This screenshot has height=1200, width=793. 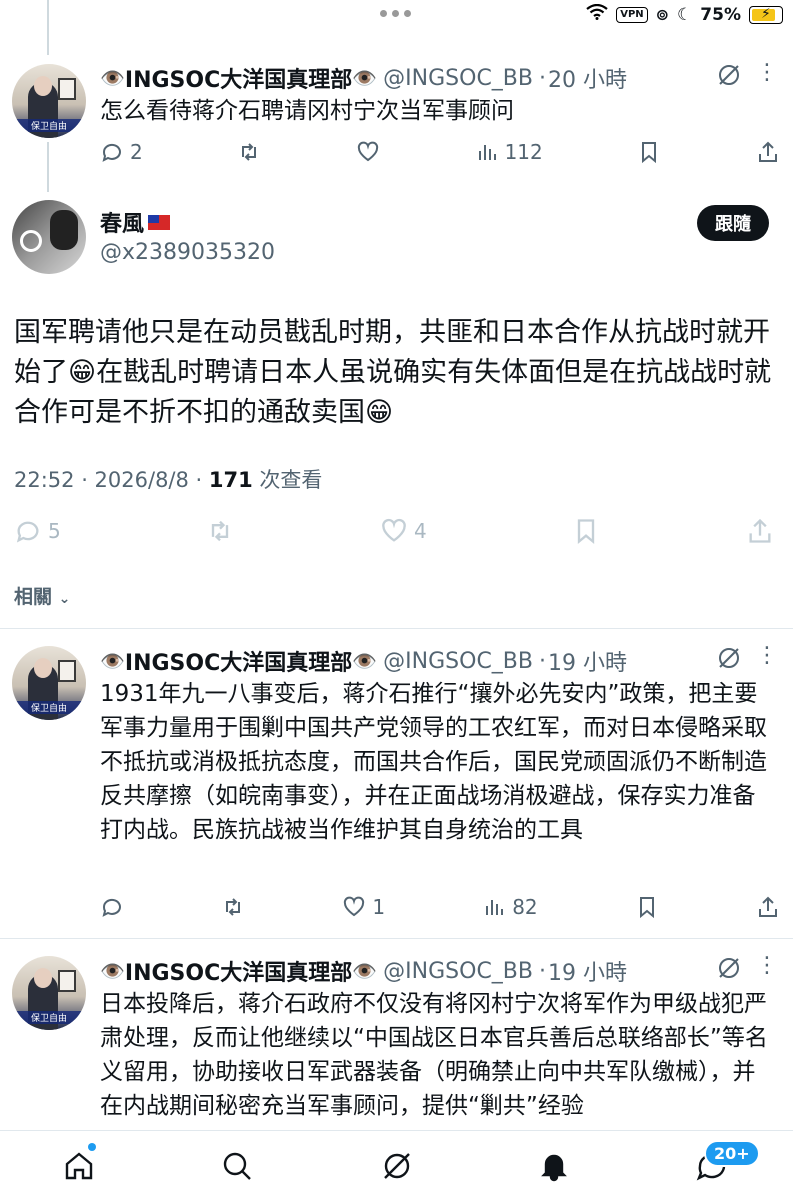 I want to click on reply-button: 5, so click(x=37, y=531).